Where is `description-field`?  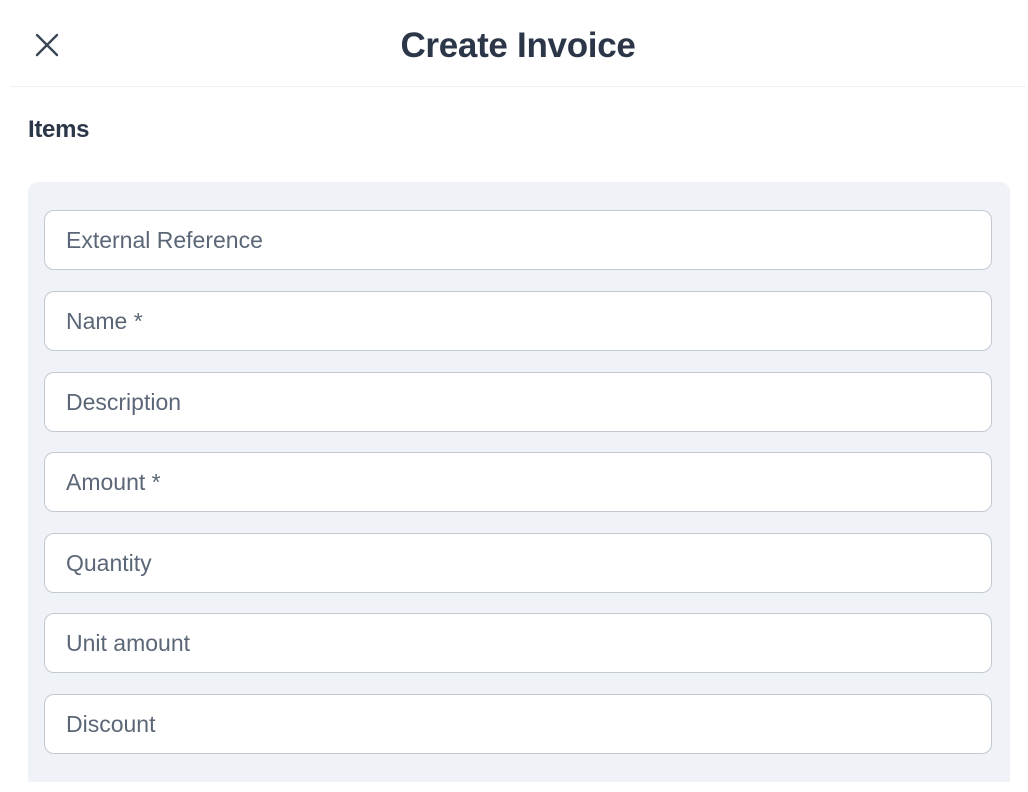 description-field is located at coordinates (518, 402).